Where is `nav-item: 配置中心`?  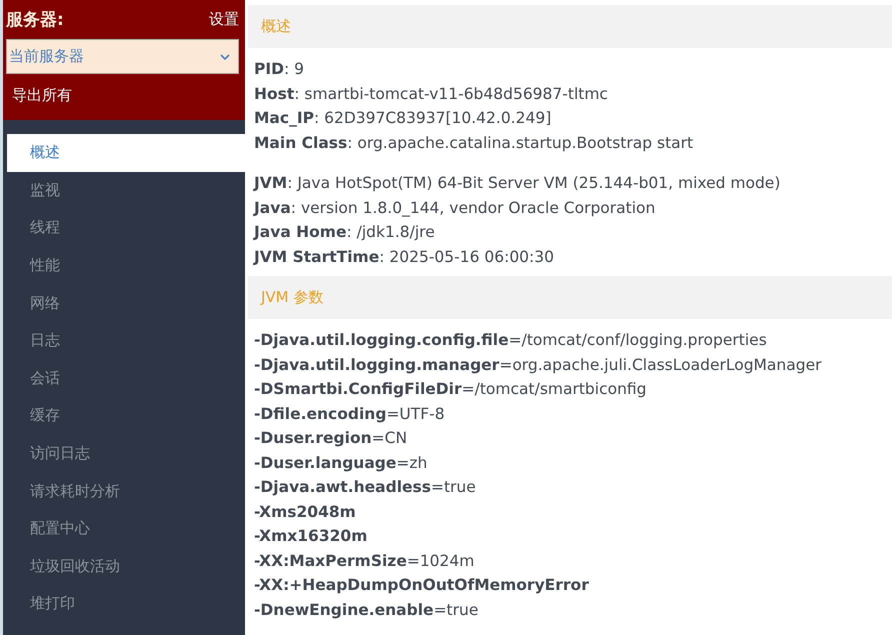 nav-item: 配置中心 is located at coordinates (126, 529).